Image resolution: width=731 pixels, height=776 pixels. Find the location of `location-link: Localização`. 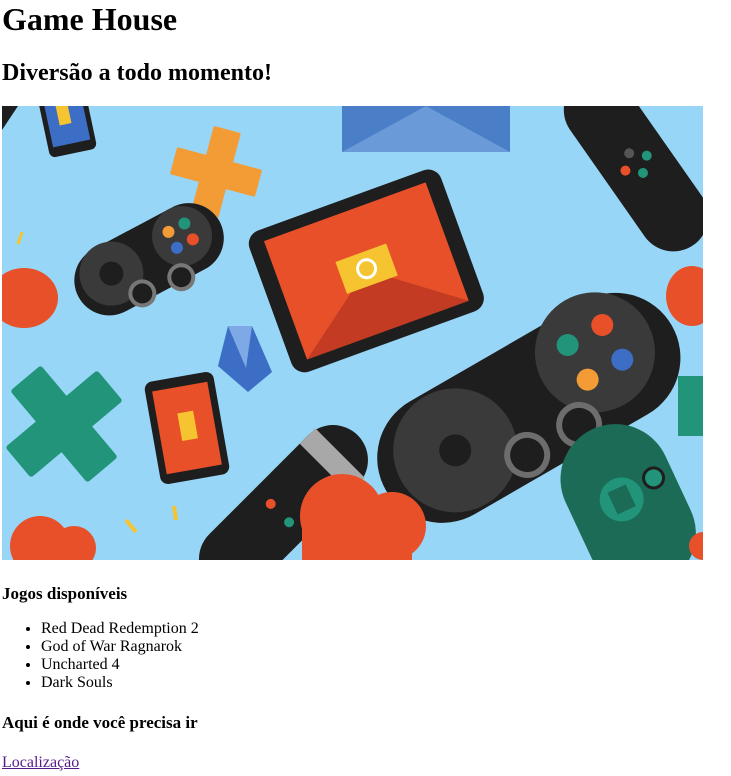

location-link: Localização is located at coordinates (40, 763).